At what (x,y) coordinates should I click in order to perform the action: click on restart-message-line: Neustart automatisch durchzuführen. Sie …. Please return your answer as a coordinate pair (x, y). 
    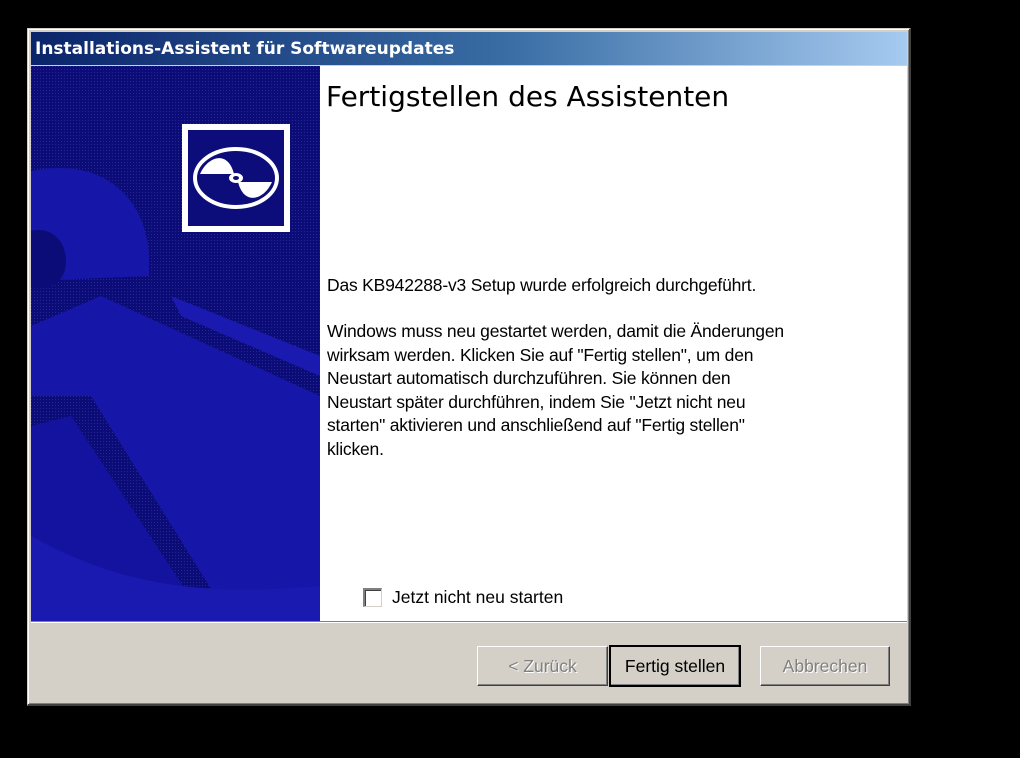
    Looking at the image, I should click on (529, 378).